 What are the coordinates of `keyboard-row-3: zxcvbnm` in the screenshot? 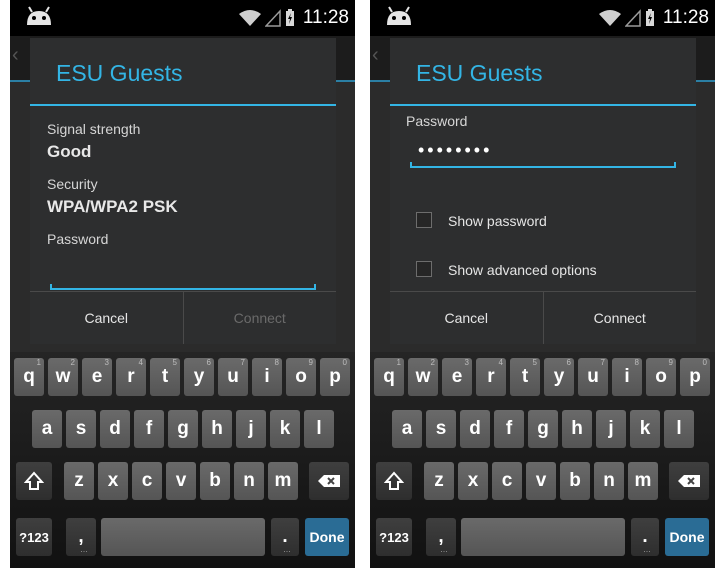 It's located at (182, 481).